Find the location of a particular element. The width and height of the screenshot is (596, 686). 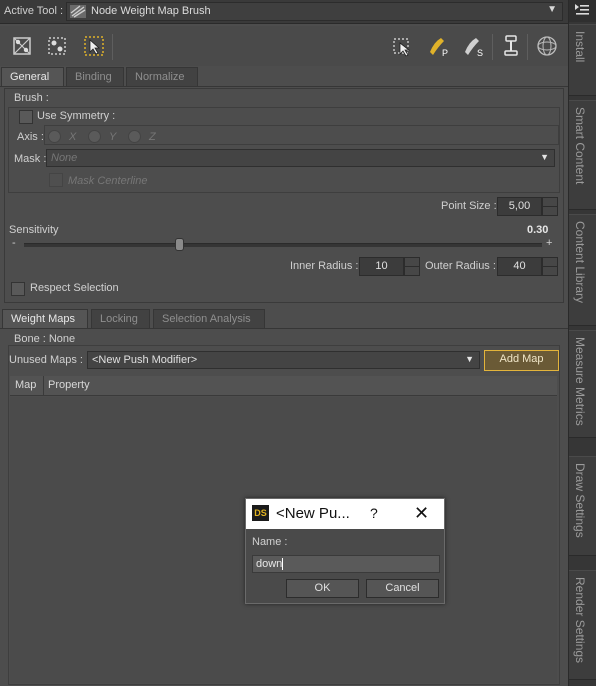

tab-normalize: Normalize is located at coordinates (162, 76).